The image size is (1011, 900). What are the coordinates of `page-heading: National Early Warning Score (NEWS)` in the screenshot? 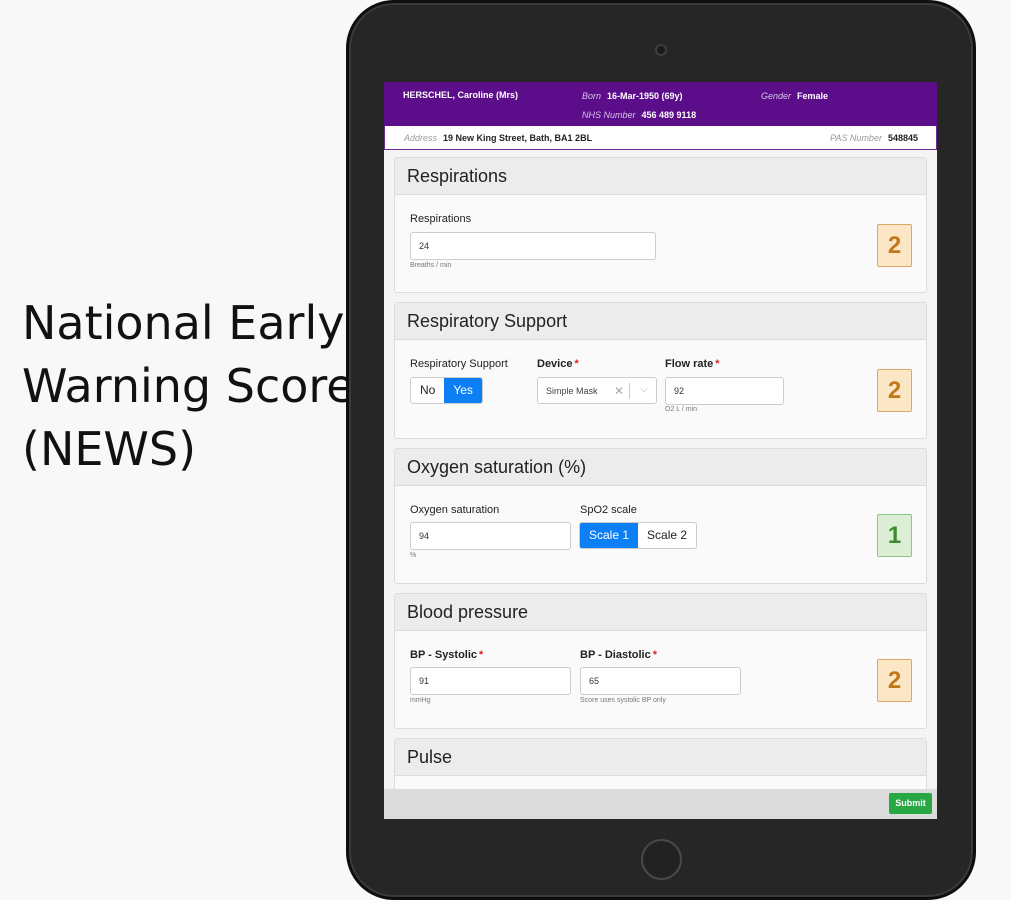 It's located at (188, 386).